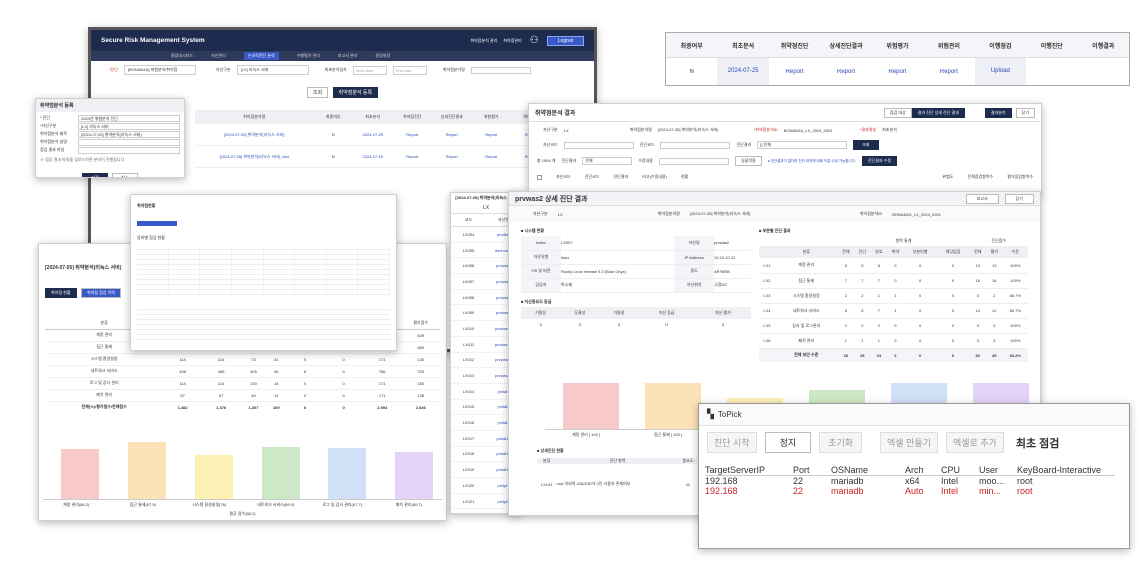 The width and height of the screenshot is (1147, 563). What do you see at coordinates (468, 250) in the screenshot?
I see `asset-code: LX005` at bounding box center [468, 250].